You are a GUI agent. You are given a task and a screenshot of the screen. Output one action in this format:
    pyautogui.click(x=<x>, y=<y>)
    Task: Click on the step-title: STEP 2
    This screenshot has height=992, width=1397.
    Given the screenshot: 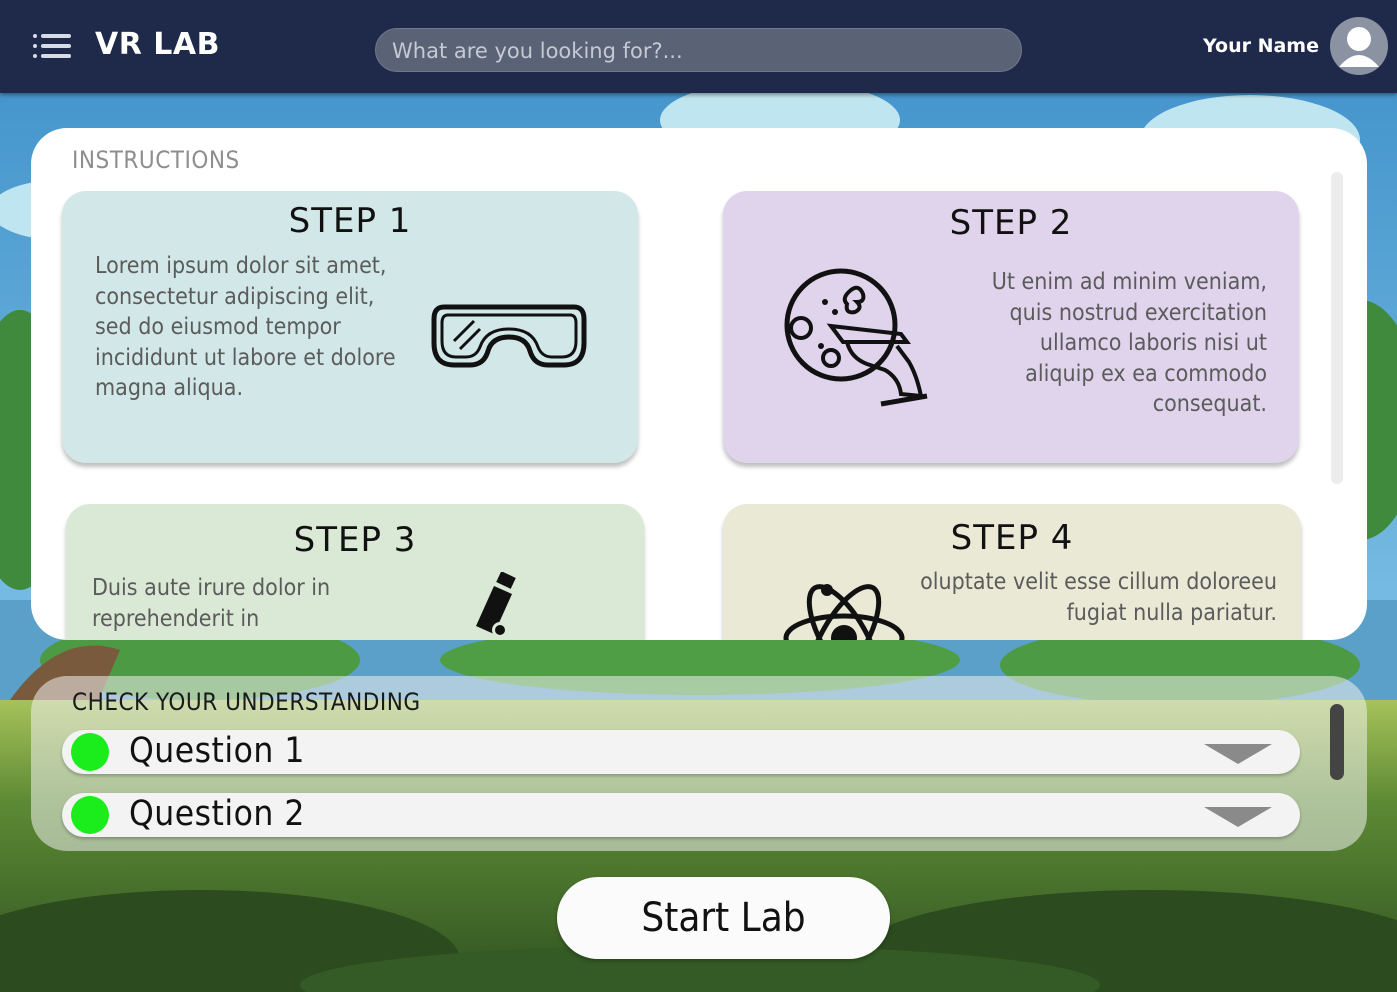 What is the action you would take?
    pyautogui.click(x=1011, y=223)
    